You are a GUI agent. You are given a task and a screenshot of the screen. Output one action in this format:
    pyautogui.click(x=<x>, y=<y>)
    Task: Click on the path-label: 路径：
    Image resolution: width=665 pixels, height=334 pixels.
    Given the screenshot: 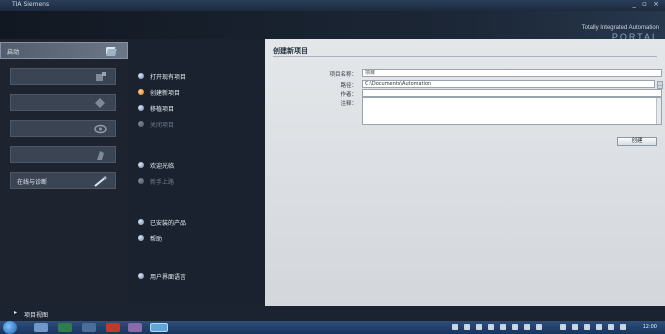 What is the action you would take?
    pyautogui.click(x=348, y=86)
    